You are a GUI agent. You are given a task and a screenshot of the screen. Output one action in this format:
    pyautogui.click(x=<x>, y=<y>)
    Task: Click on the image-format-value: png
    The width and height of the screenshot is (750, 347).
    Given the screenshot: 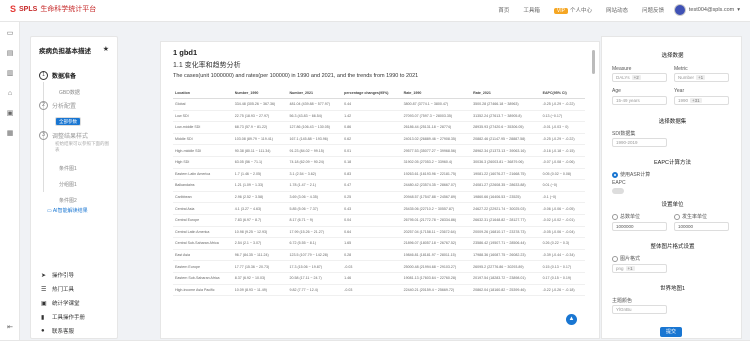 What is the action you would take?
    pyautogui.click(x=620, y=268)
    